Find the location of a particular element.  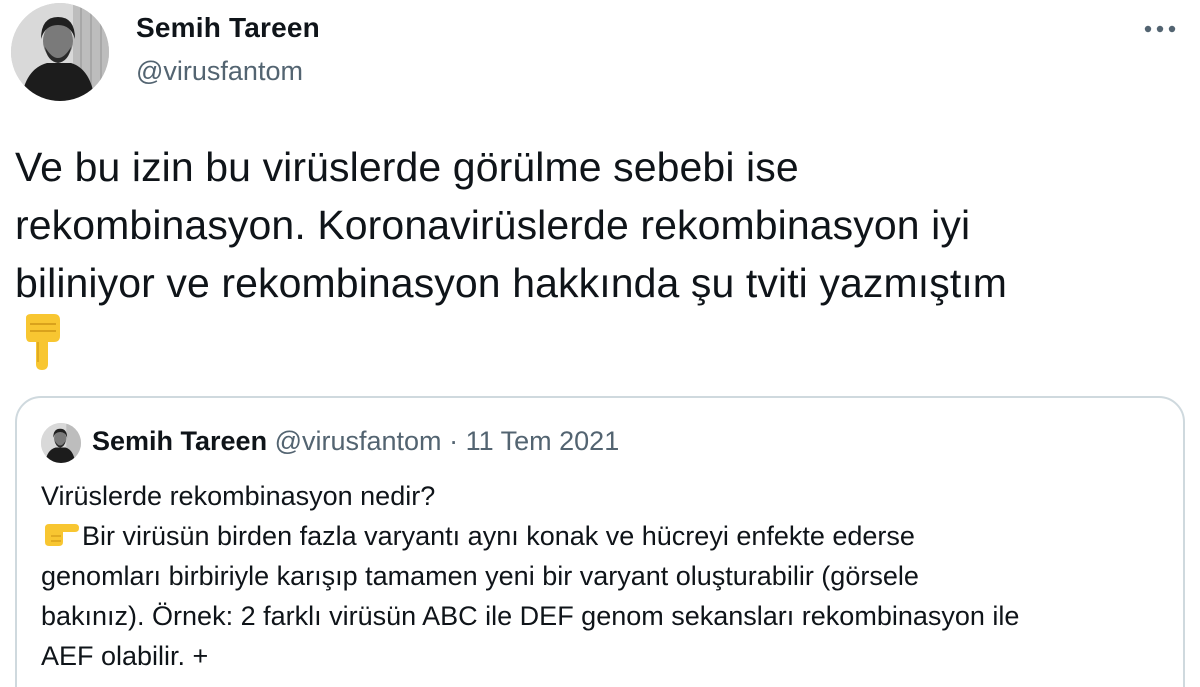

quoted-date: 11 Tem 2021 is located at coordinates (542, 441).